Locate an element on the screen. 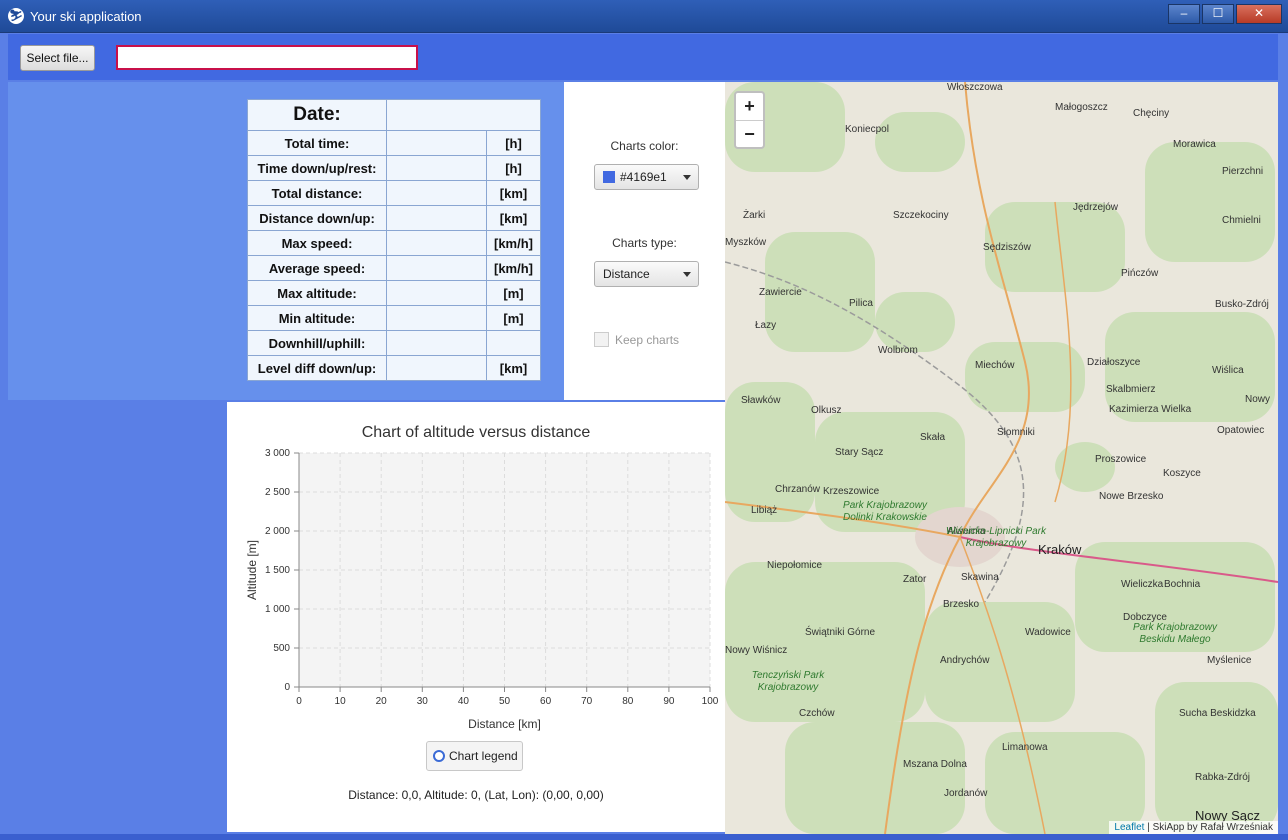 Image resolution: width=1288 pixels, height=840 pixels. stats-row-unit: [km] is located at coordinates (513, 218).